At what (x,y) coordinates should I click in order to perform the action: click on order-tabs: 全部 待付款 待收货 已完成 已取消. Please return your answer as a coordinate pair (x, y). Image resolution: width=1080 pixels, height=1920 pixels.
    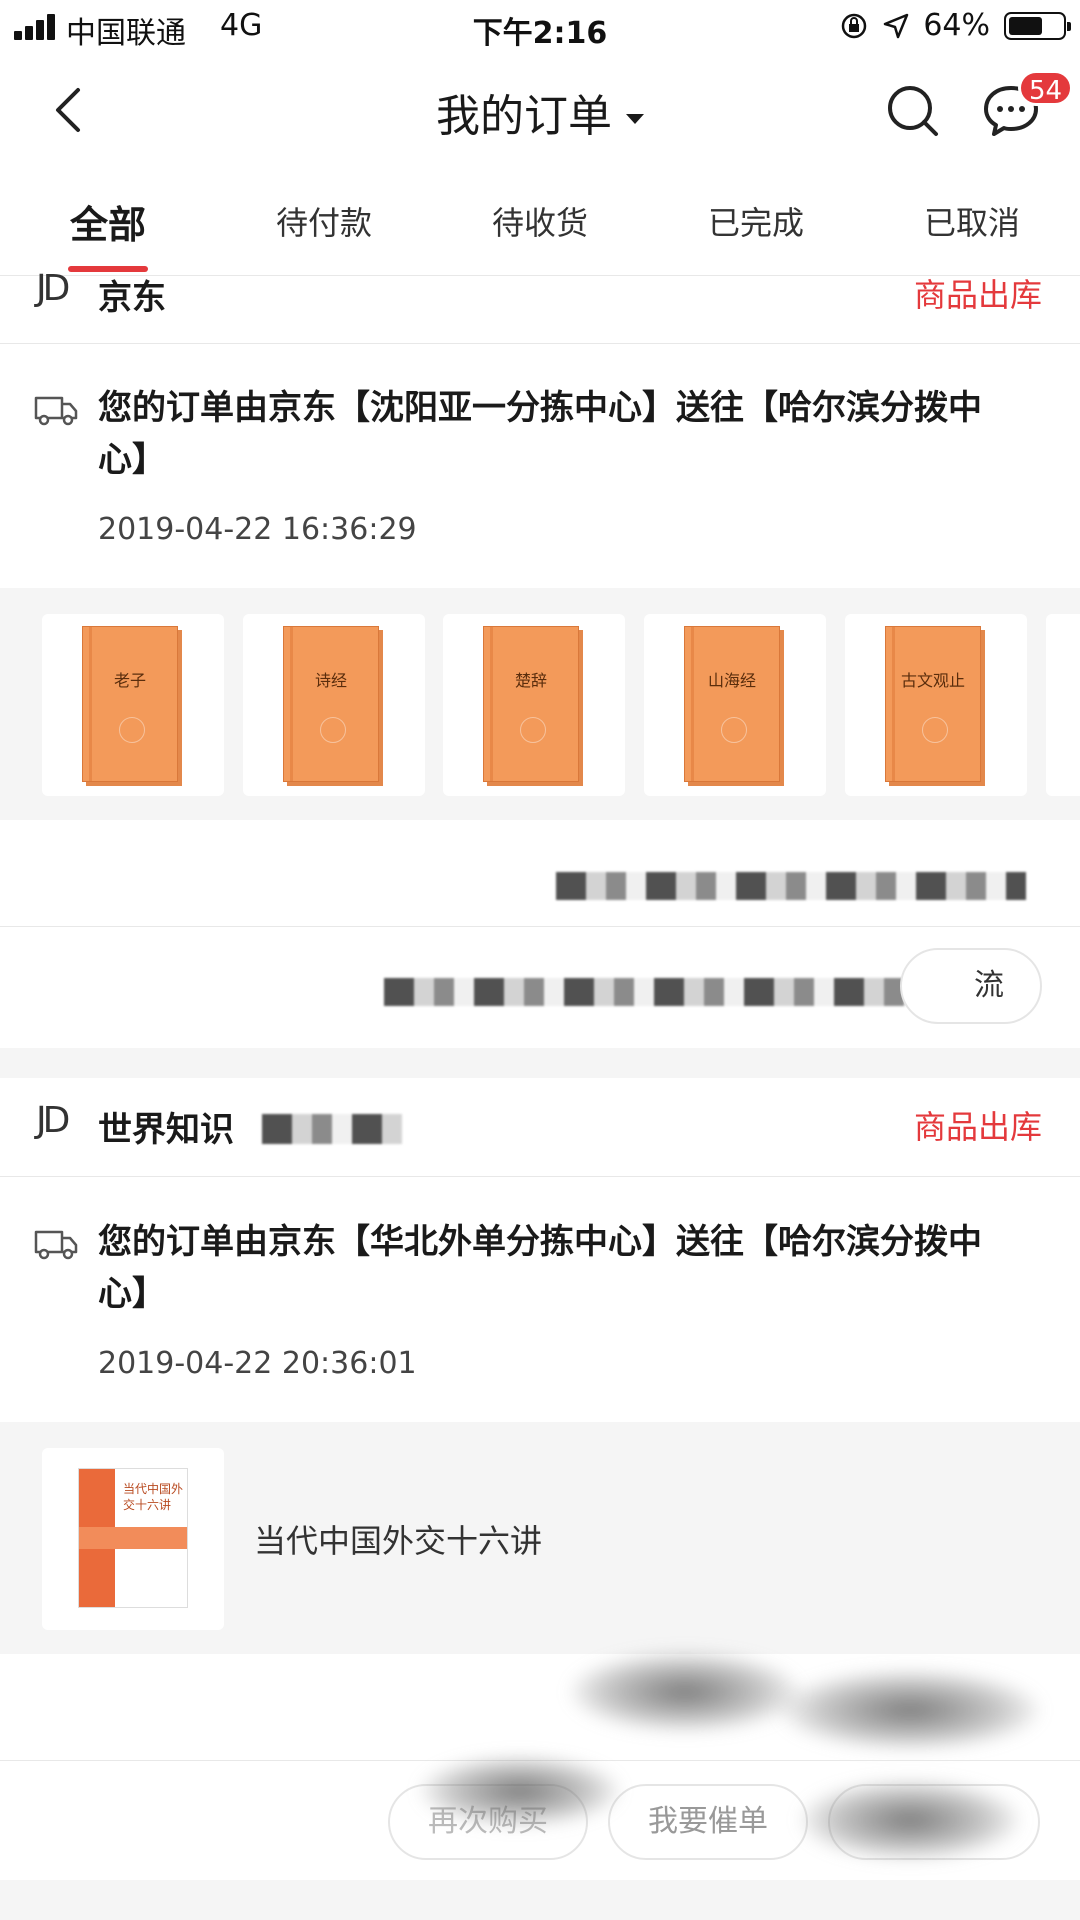
    Looking at the image, I should click on (540, 228).